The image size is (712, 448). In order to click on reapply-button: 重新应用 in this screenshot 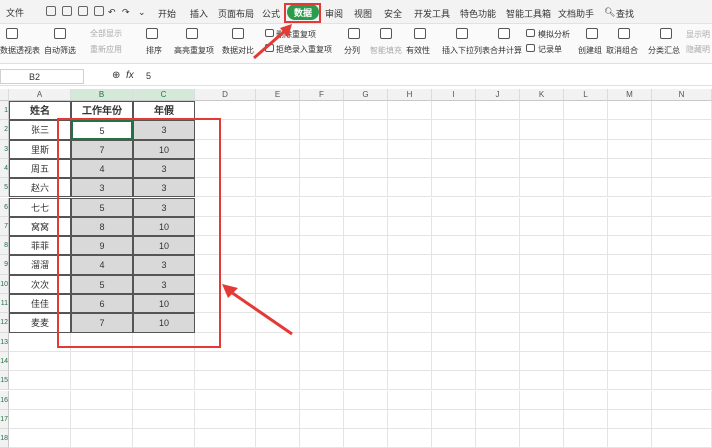, I will do `click(106, 49)`.